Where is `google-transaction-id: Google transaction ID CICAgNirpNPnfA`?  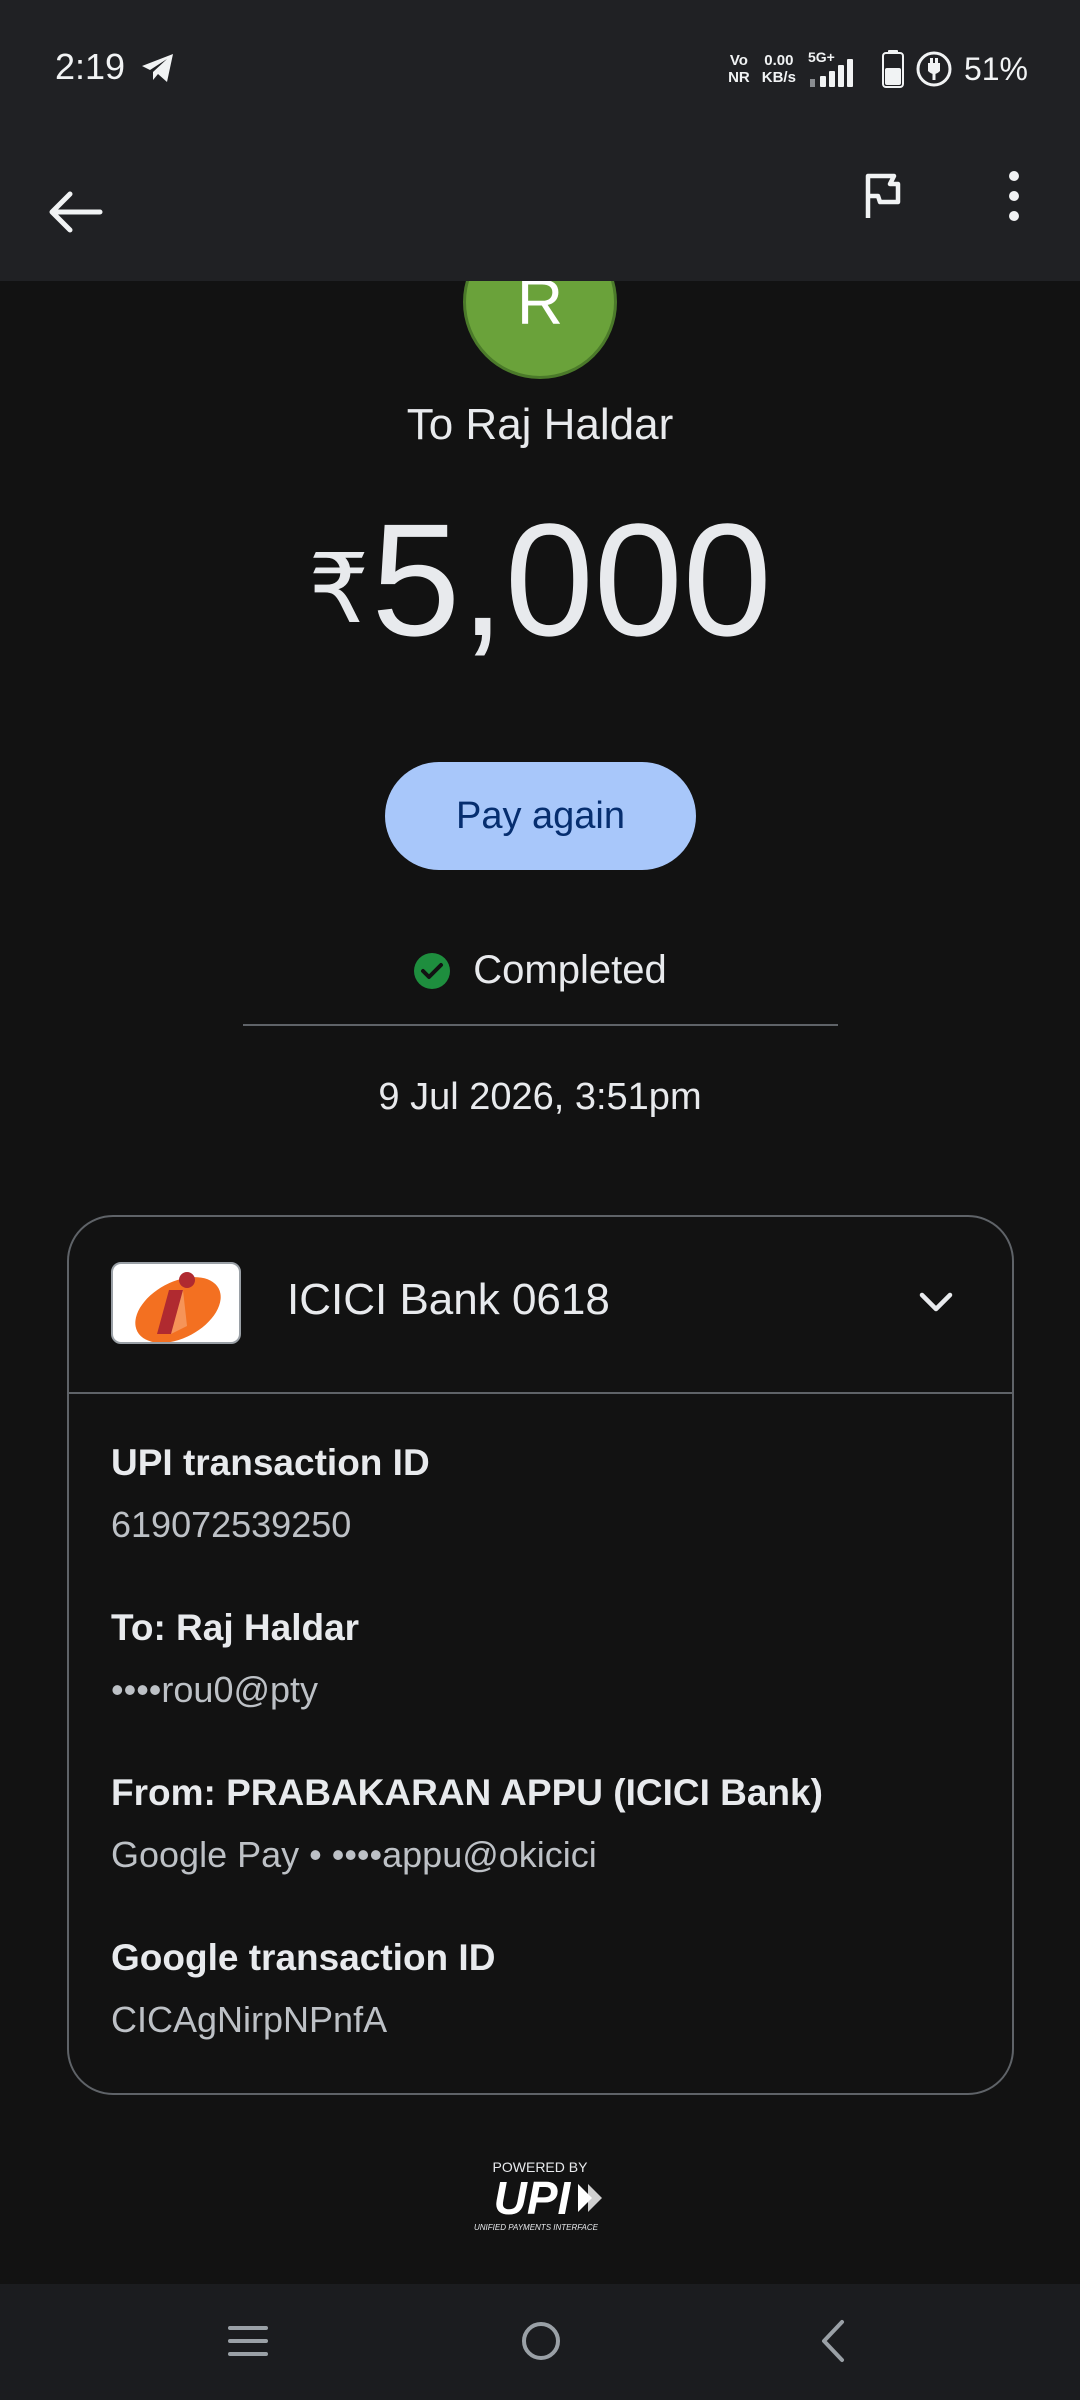
google-transaction-id: Google transaction ID CICAgNirpNPnfA is located at coordinates (303, 1989).